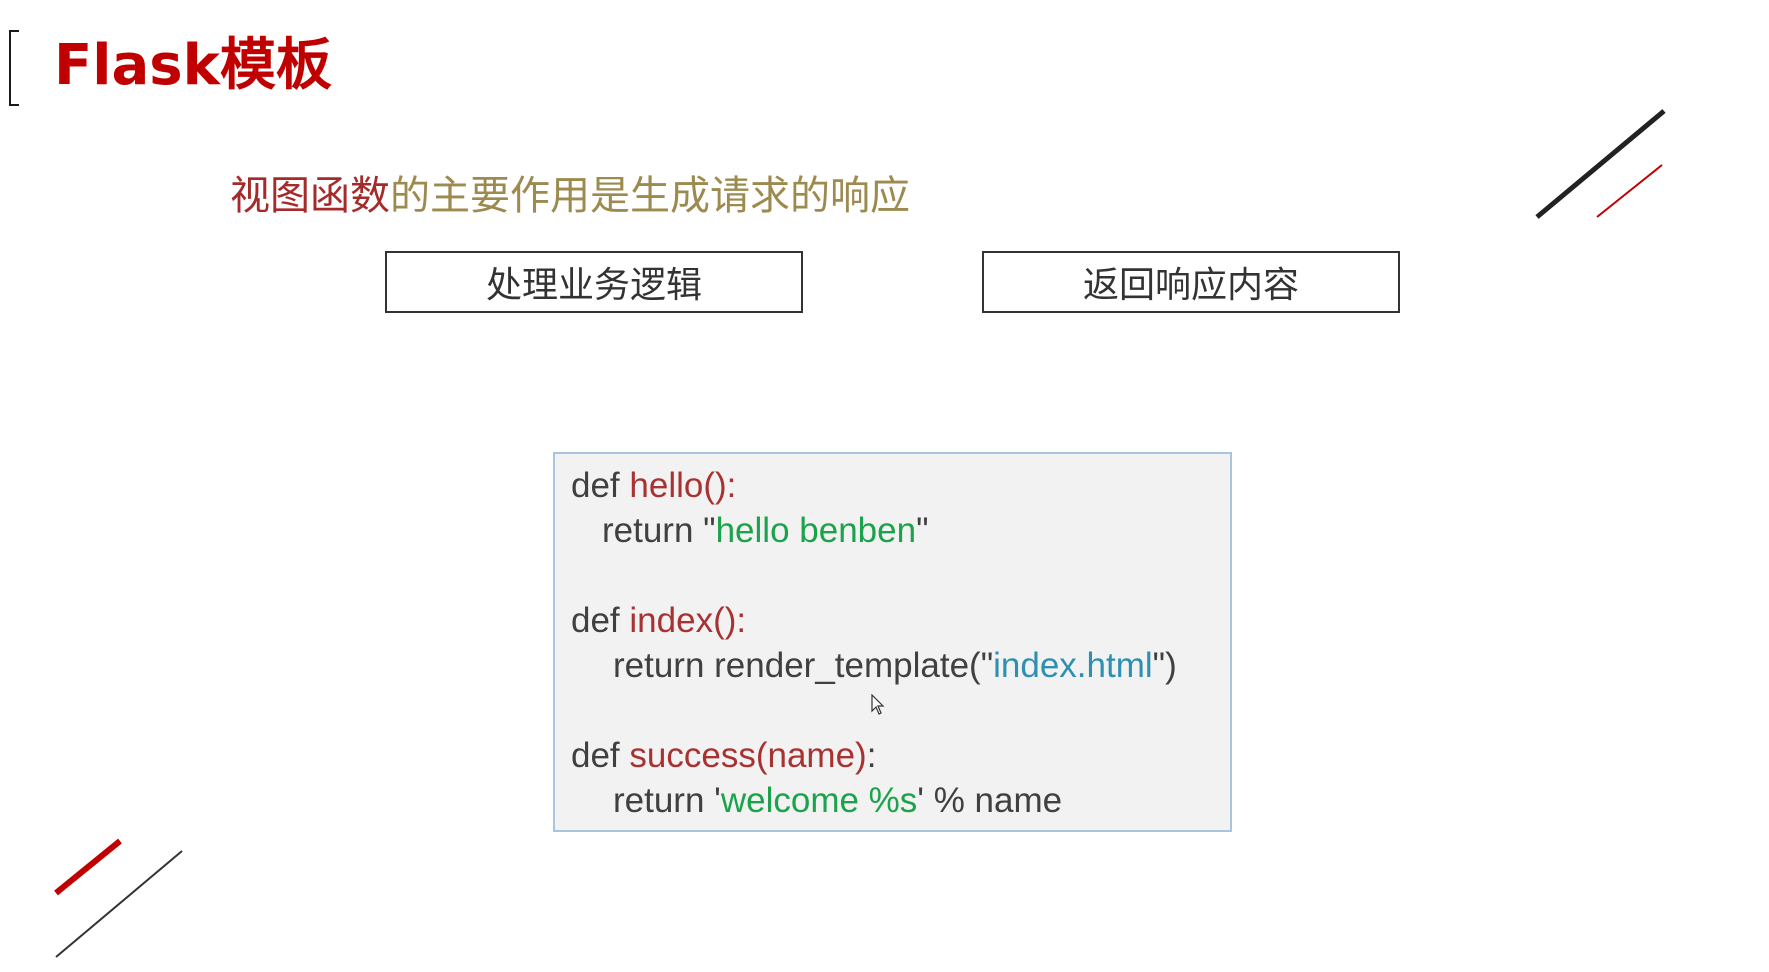 The width and height of the screenshot is (1769, 972). Describe the element at coordinates (119, 904) in the screenshot. I see `deco-line-bottom-dark` at that location.